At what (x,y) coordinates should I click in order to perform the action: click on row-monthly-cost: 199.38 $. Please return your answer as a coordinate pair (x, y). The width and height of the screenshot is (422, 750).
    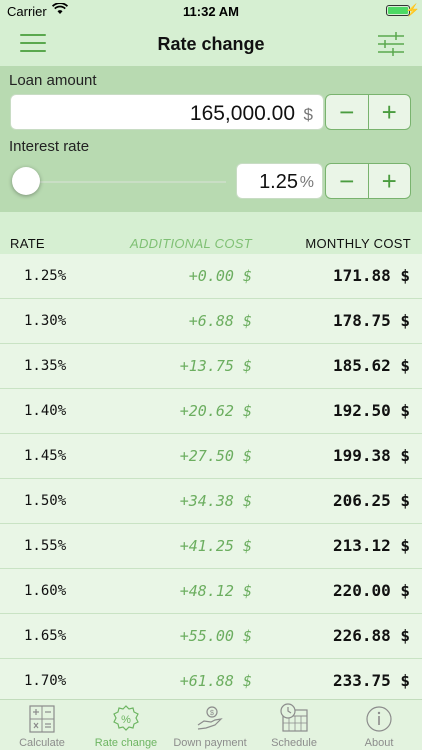
    Looking at the image, I should click on (371, 455).